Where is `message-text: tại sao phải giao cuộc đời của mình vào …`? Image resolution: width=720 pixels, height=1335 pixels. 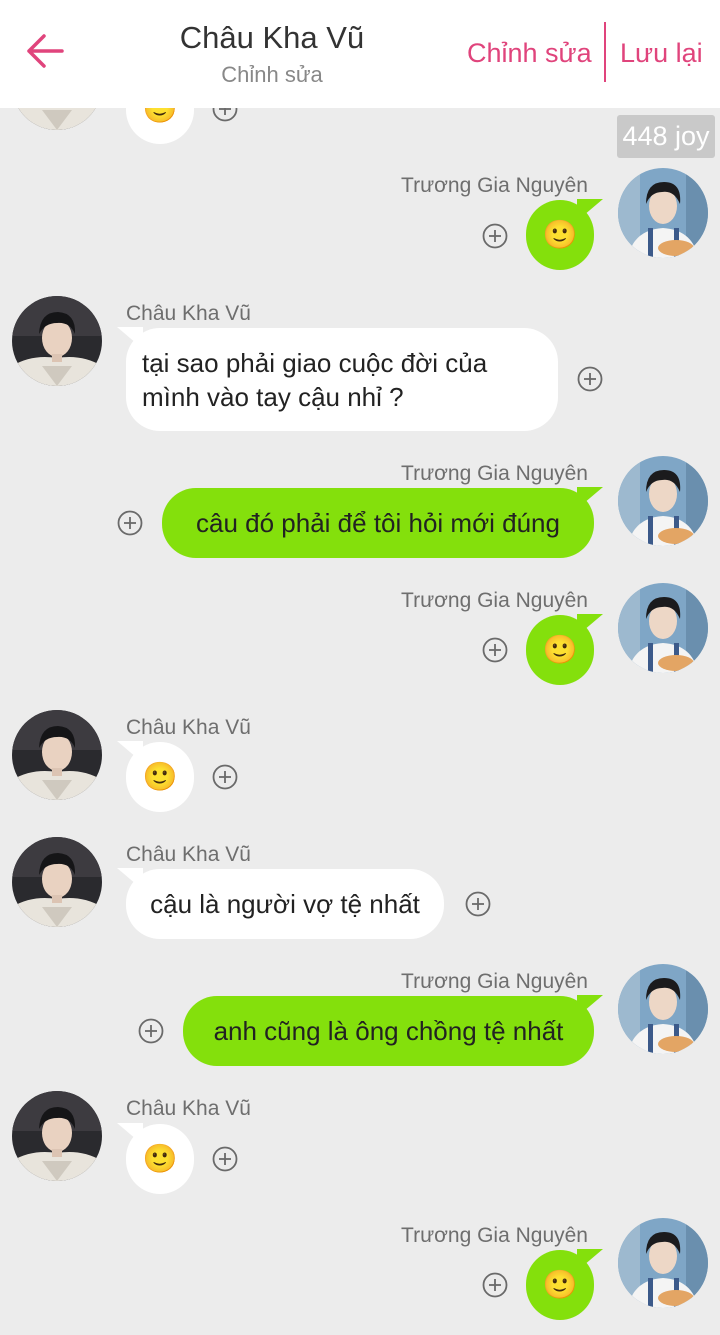
message-text: tại sao phải giao cuộc đời của mình vào … is located at coordinates (315, 380).